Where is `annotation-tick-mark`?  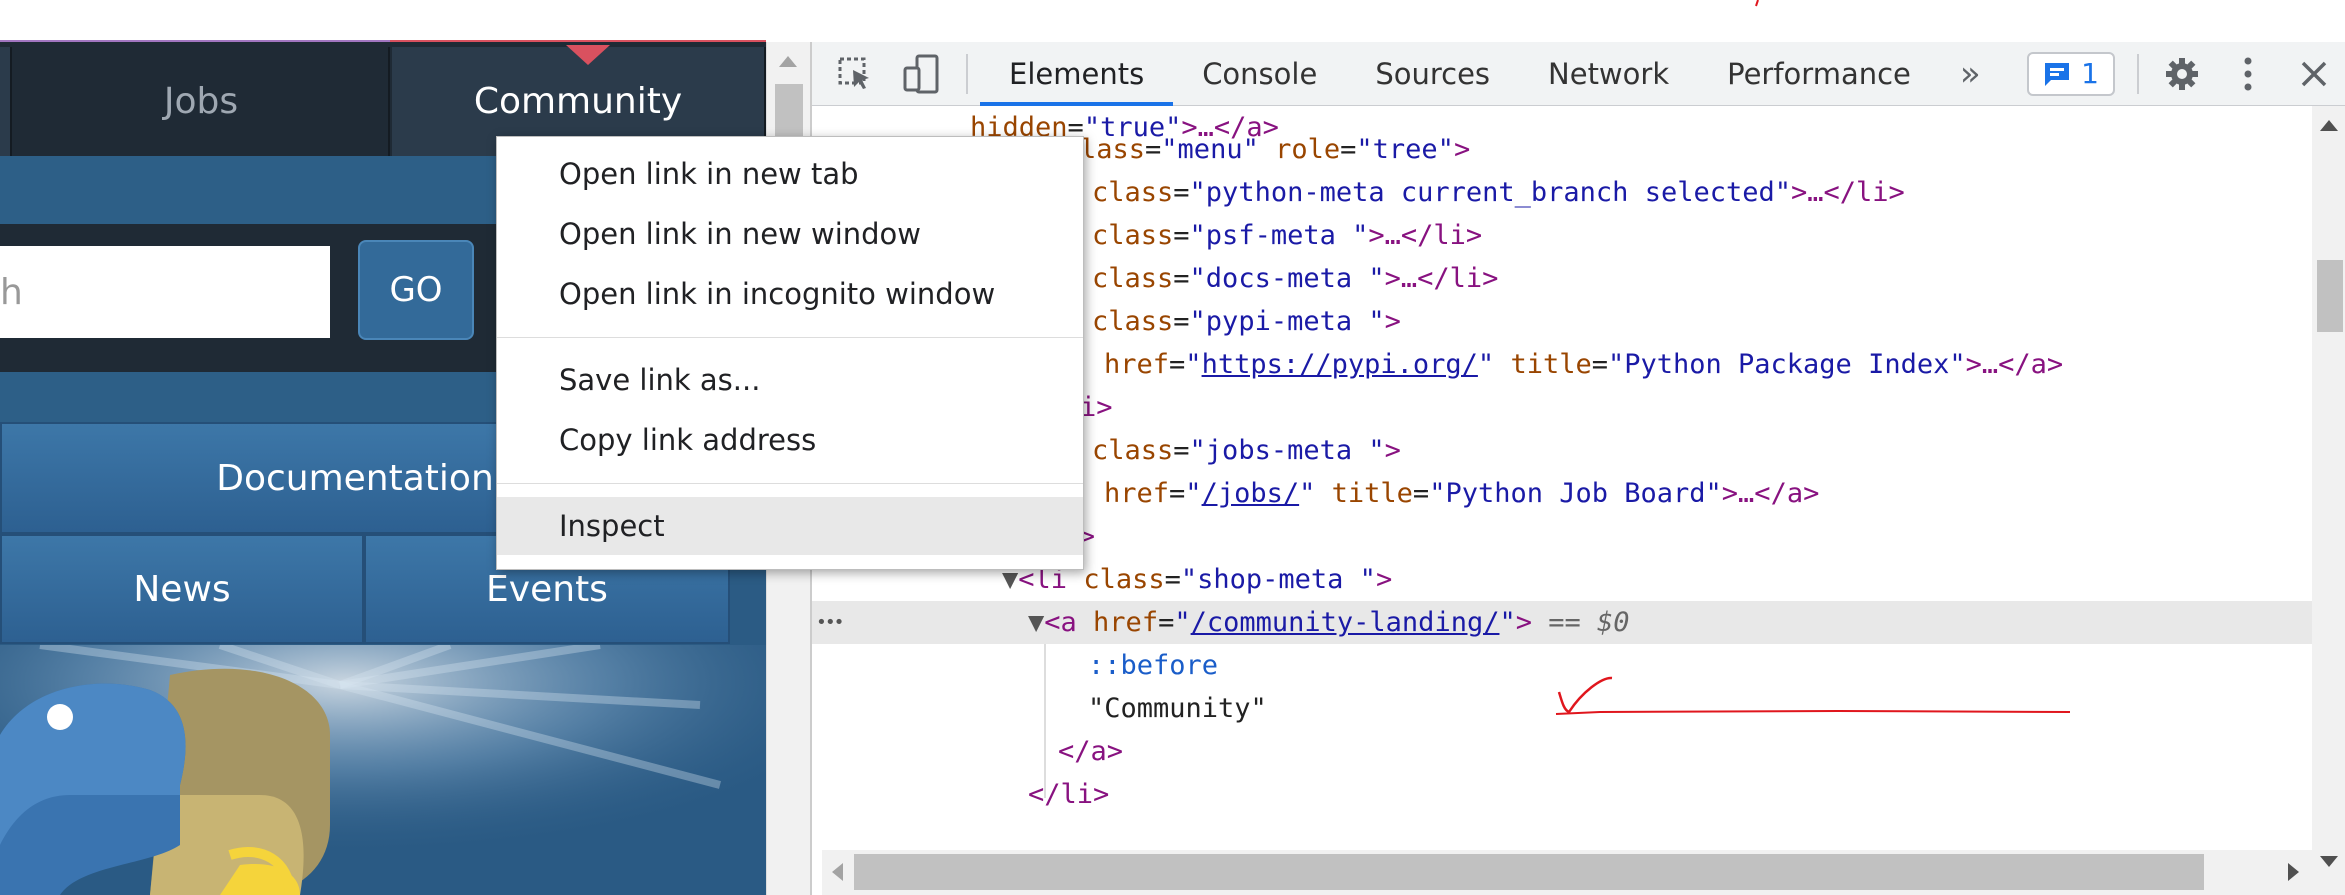 annotation-tick-mark is located at coordinates (1757, 3).